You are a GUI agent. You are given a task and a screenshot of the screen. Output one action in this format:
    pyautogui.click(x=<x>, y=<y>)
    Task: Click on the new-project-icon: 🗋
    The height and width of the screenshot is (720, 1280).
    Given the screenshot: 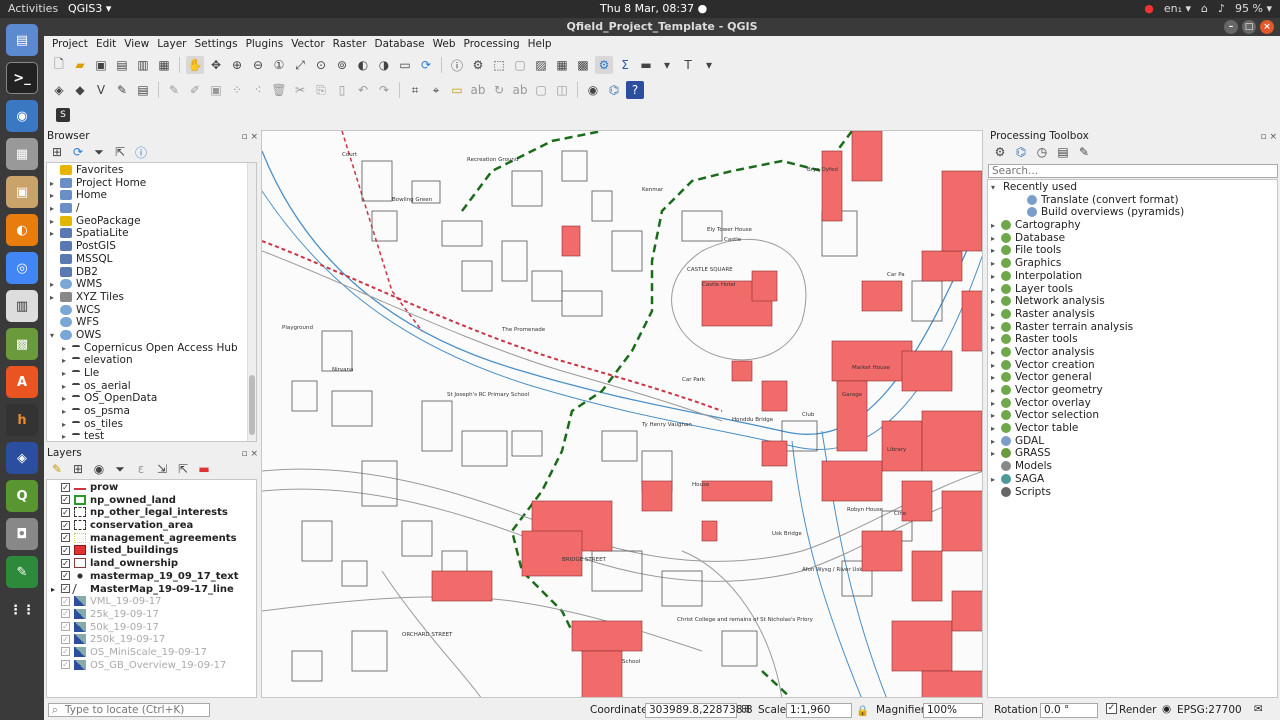 What is the action you would take?
    pyautogui.click(x=59, y=65)
    